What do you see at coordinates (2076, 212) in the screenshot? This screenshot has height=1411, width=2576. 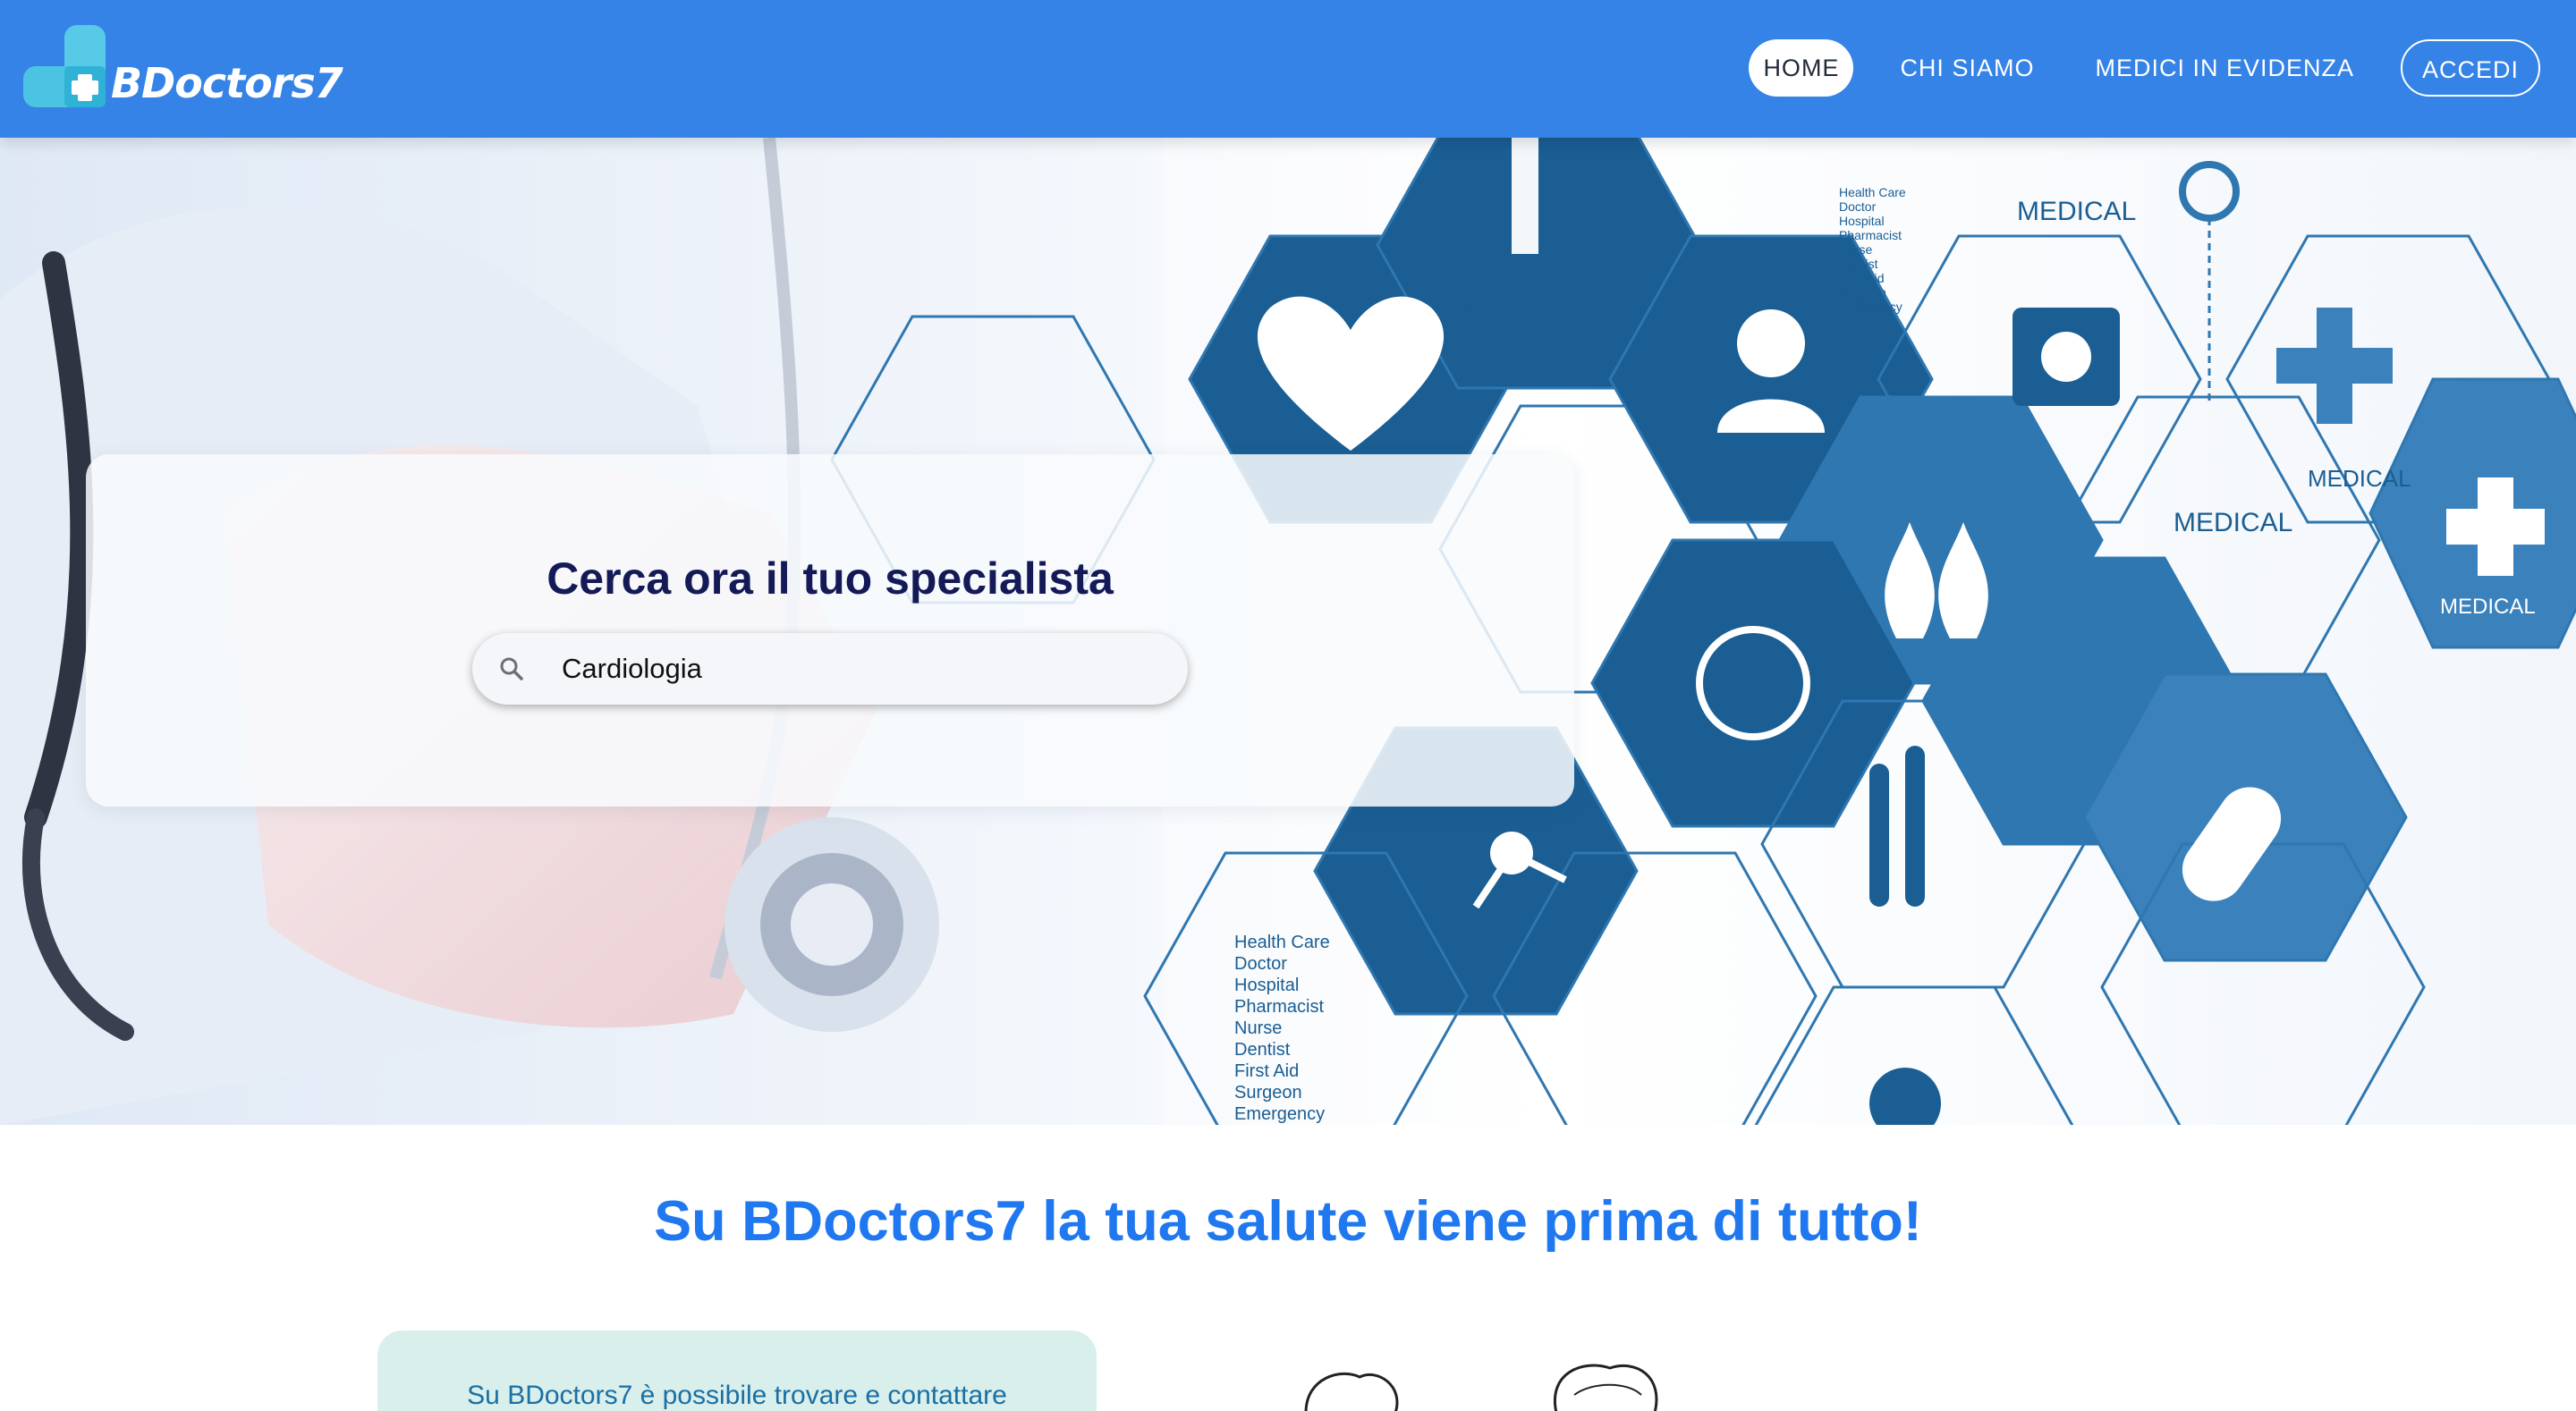 I see `hex-label-medical-2: MEDICAL` at bounding box center [2076, 212].